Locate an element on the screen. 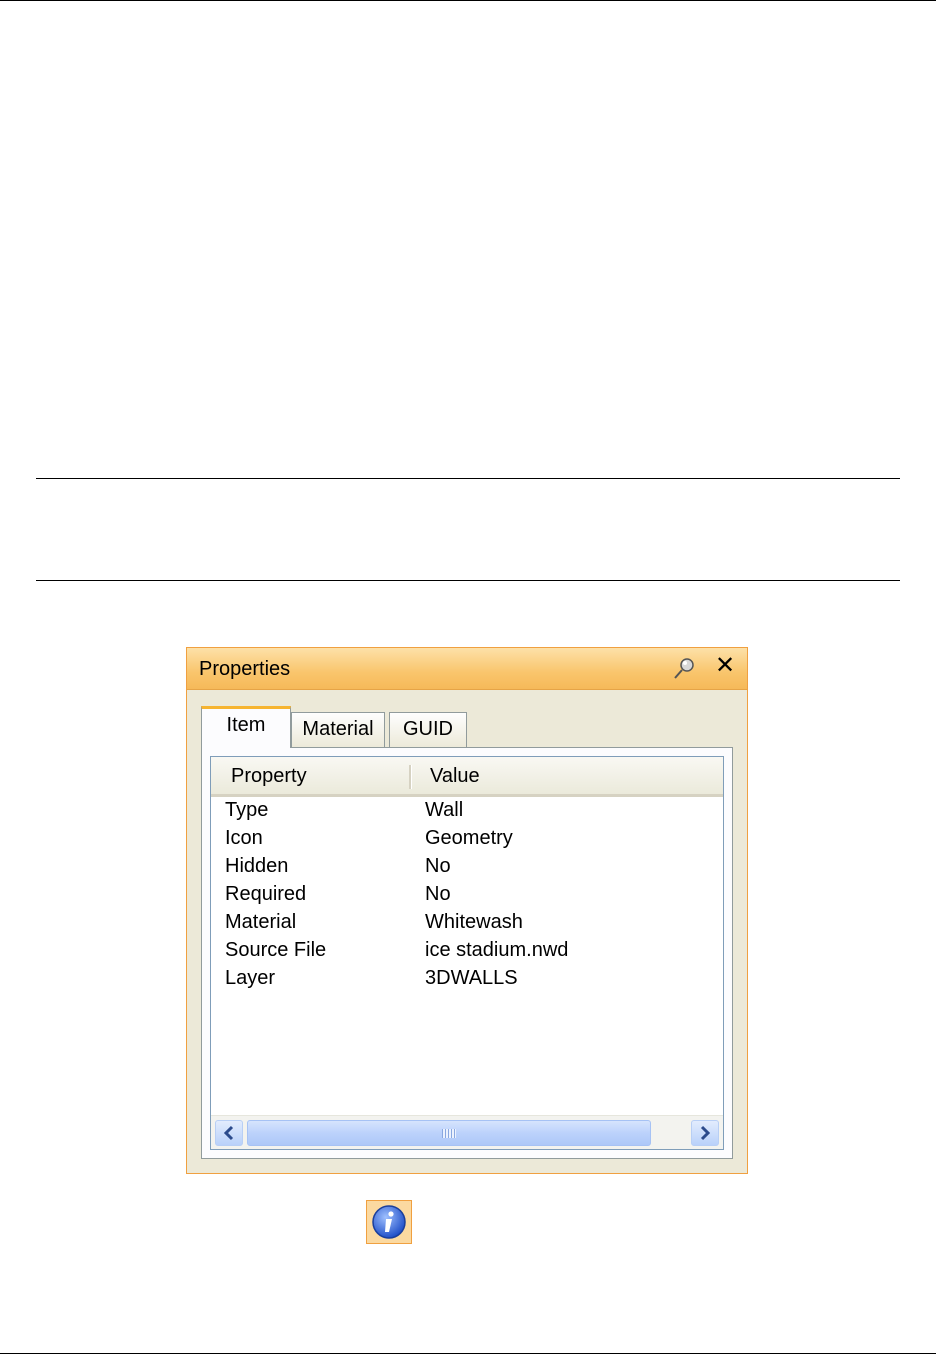  section-rule-upper is located at coordinates (468, 478).